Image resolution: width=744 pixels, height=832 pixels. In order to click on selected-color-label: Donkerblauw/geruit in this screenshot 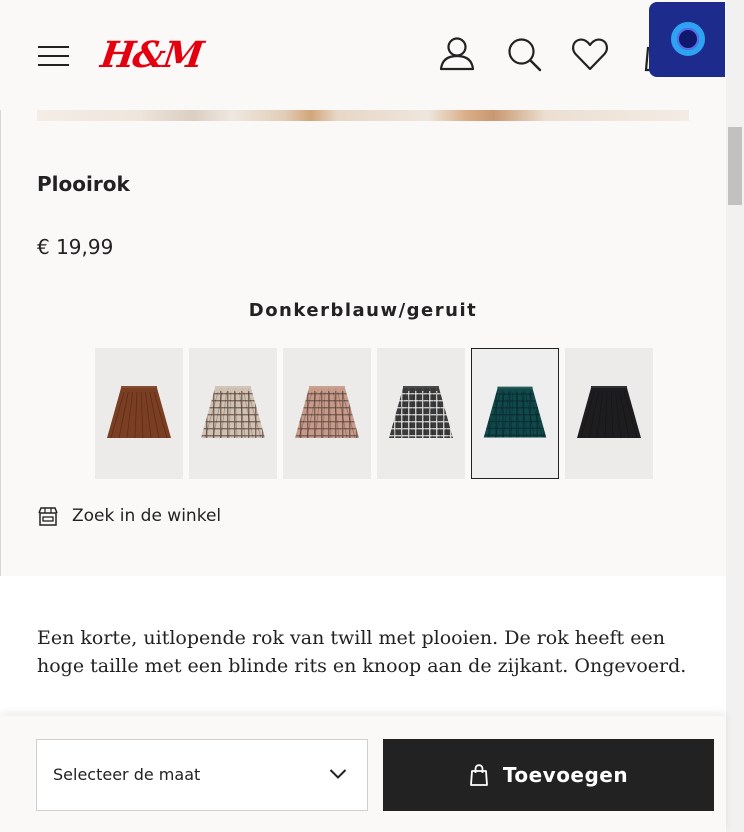, I will do `click(363, 310)`.